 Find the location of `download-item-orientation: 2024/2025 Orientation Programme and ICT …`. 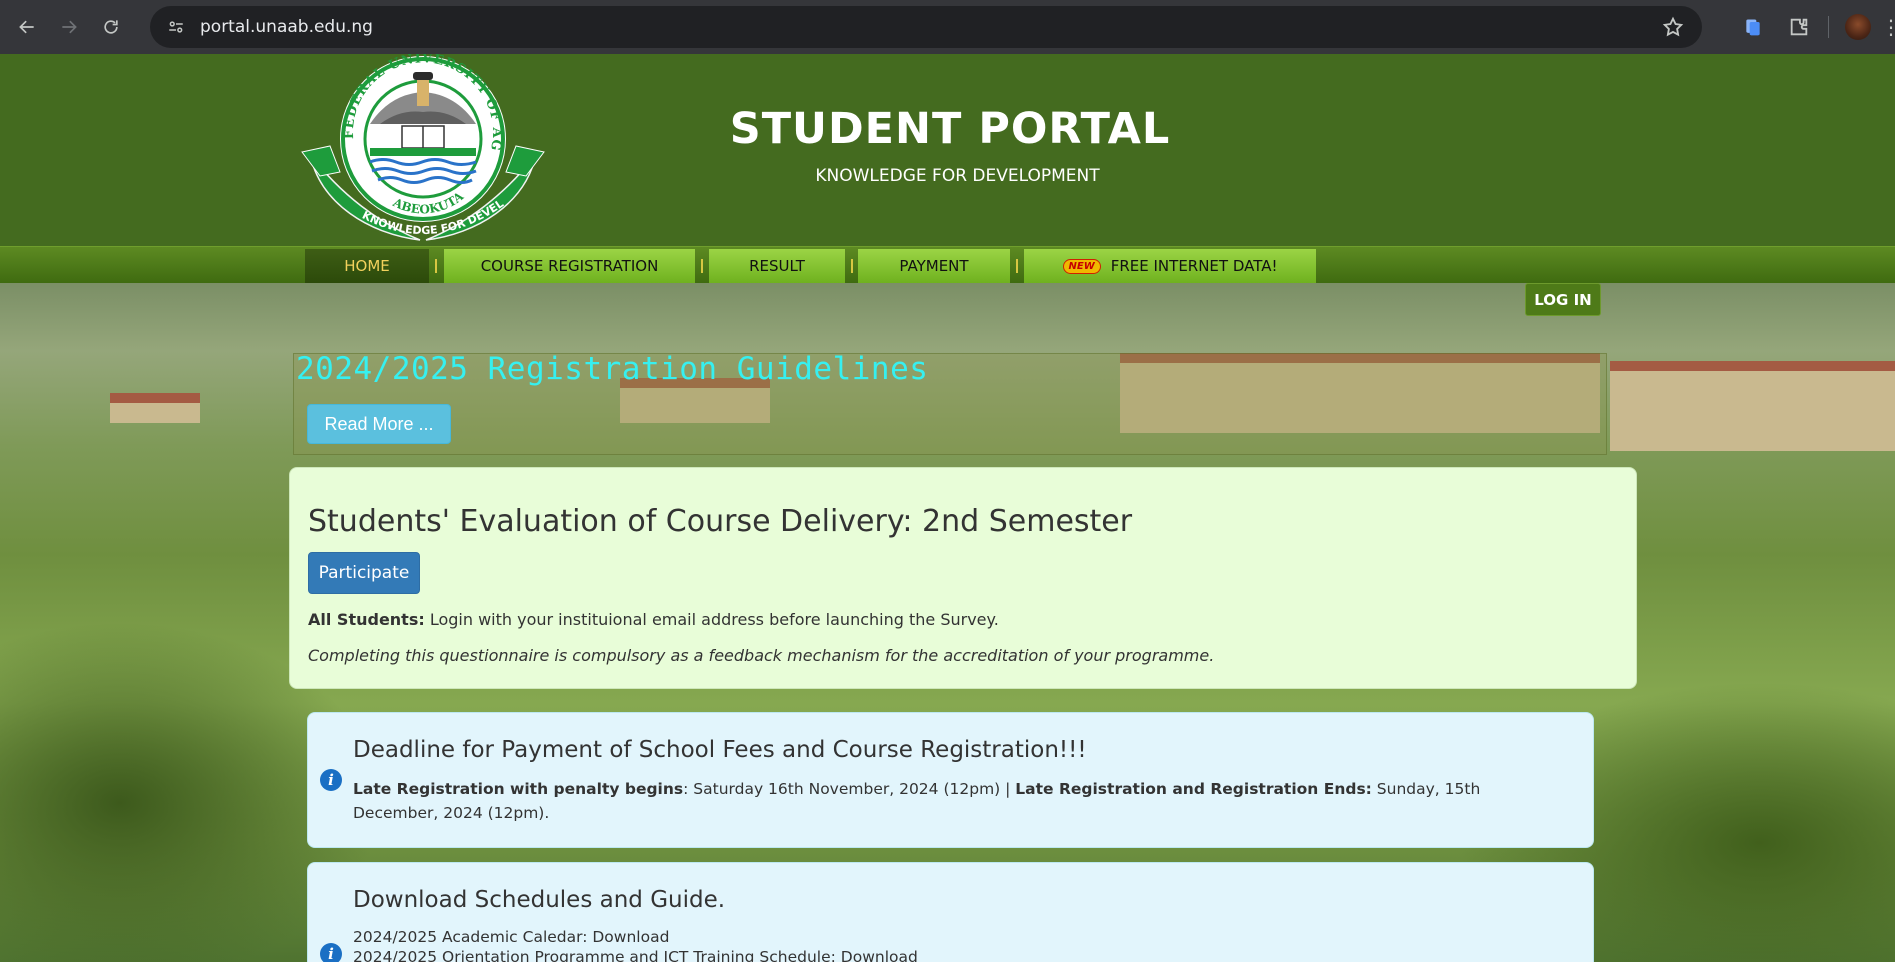

download-item-orientation: 2024/2025 Orientation Programme and ICT … is located at coordinates (960, 954).